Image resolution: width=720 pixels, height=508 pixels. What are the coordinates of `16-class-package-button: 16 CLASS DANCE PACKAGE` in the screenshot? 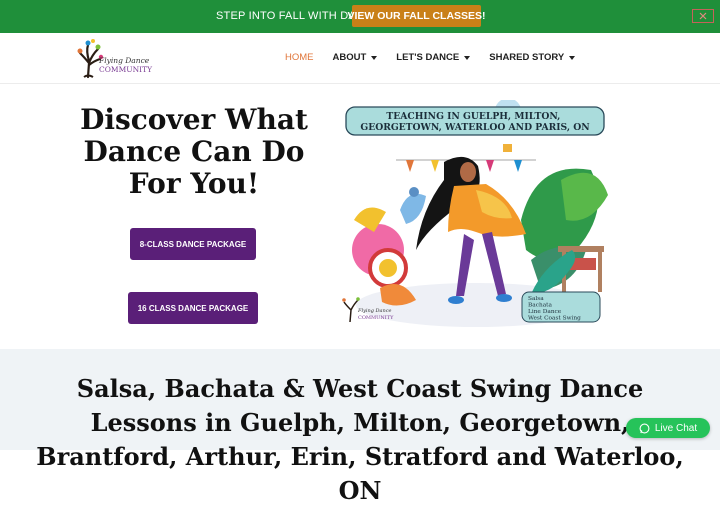 It's located at (193, 308).